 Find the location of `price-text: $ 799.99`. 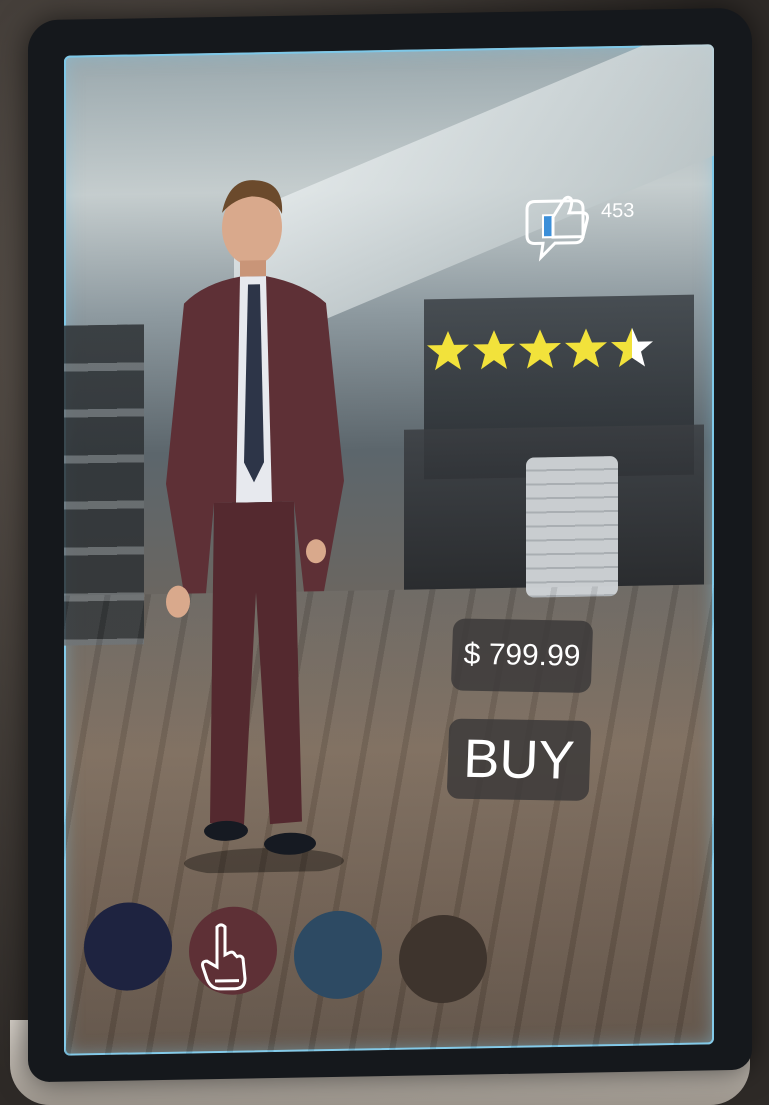

price-text: $ 799.99 is located at coordinates (522, 655).